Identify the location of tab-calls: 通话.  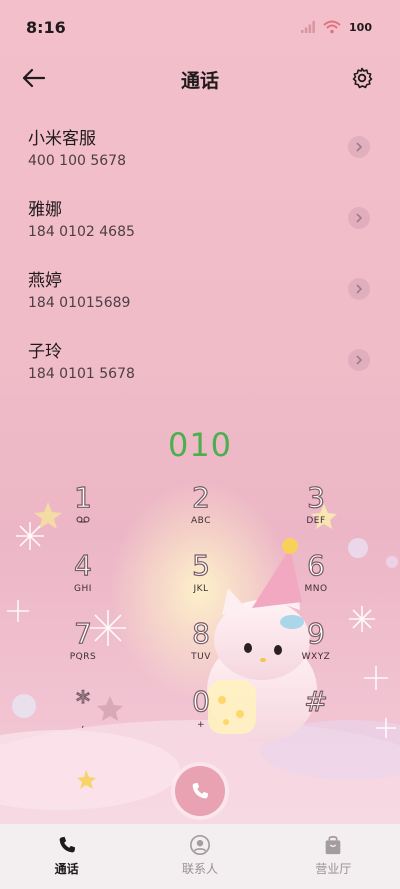
(66, 856).